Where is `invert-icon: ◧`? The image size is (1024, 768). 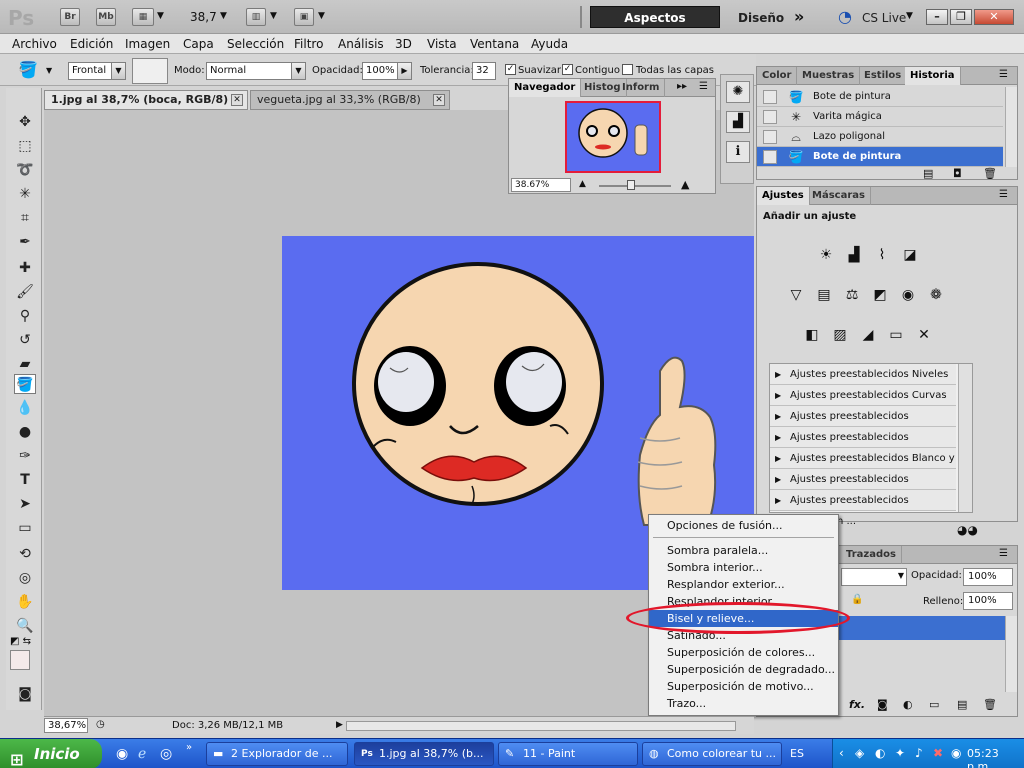
invert-icon: ◧ is located at coordinates (812, 335).